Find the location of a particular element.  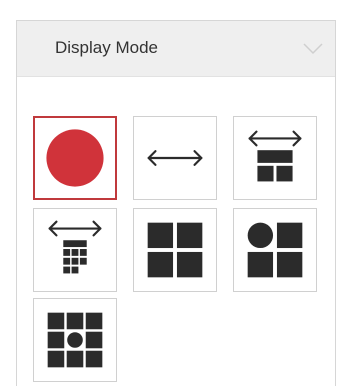

arrow-grid-2x2-icon is located at coordinates (275, 156).